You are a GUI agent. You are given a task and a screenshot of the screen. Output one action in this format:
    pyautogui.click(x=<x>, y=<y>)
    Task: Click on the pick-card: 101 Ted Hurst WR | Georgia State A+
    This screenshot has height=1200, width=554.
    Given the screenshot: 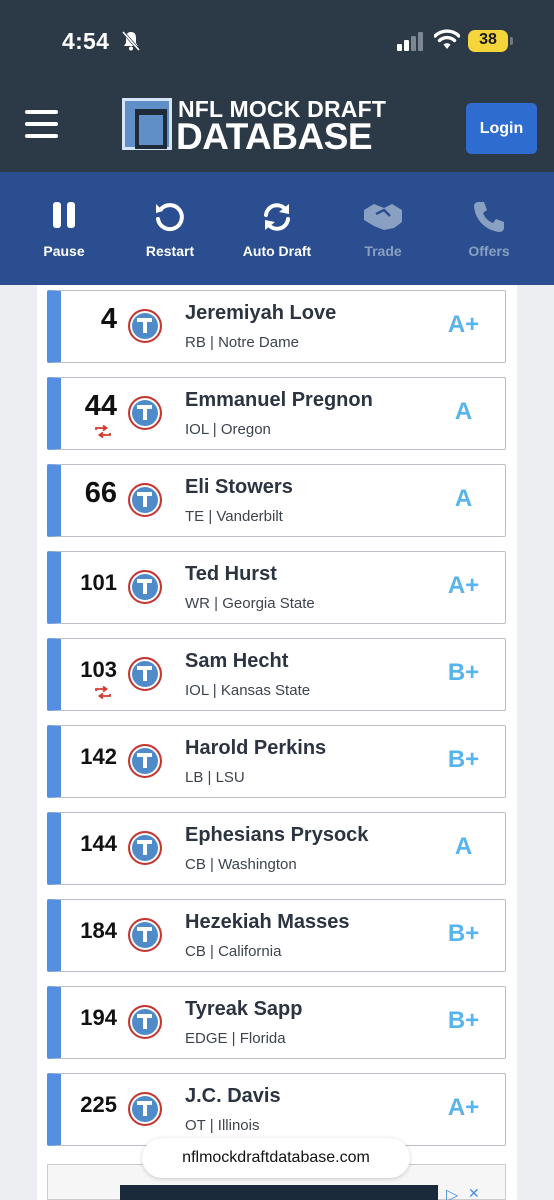 What is the action you would take?
    pyautogui.click(x=276, y=587)
    